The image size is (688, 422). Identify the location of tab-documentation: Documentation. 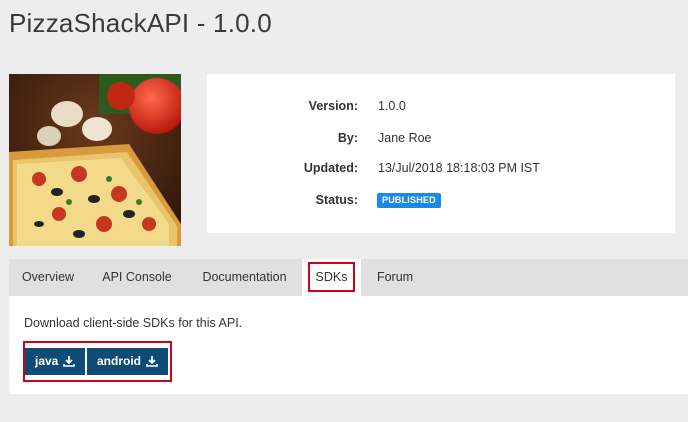
(244, 277).